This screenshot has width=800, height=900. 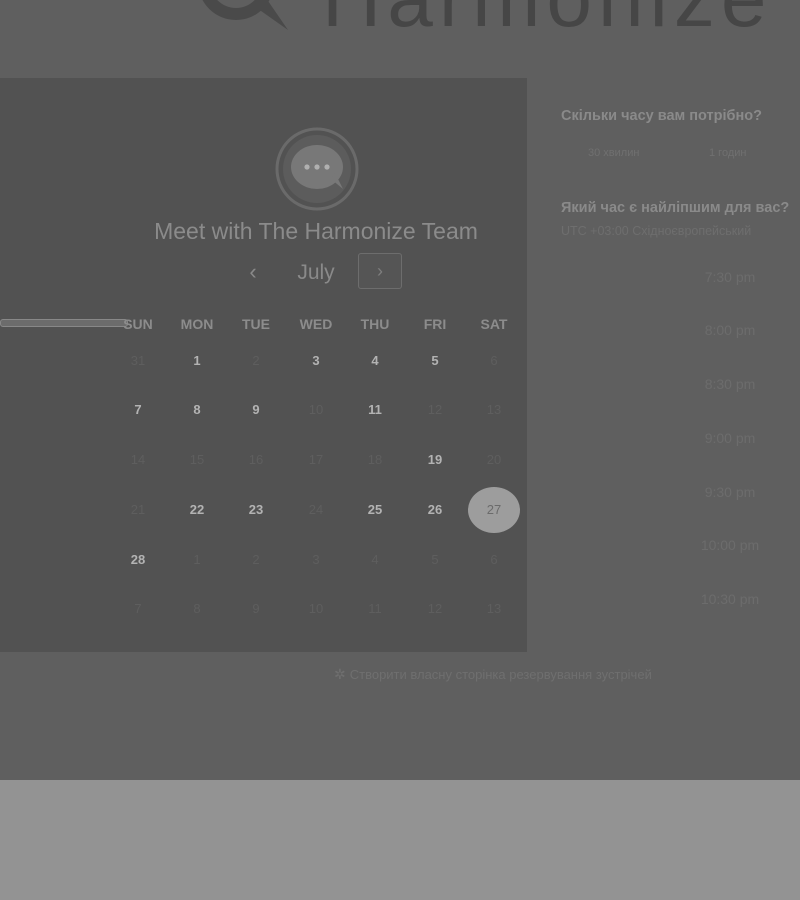 I want to click on time-slot: 8:00 pm, so click(x=730, y=330).